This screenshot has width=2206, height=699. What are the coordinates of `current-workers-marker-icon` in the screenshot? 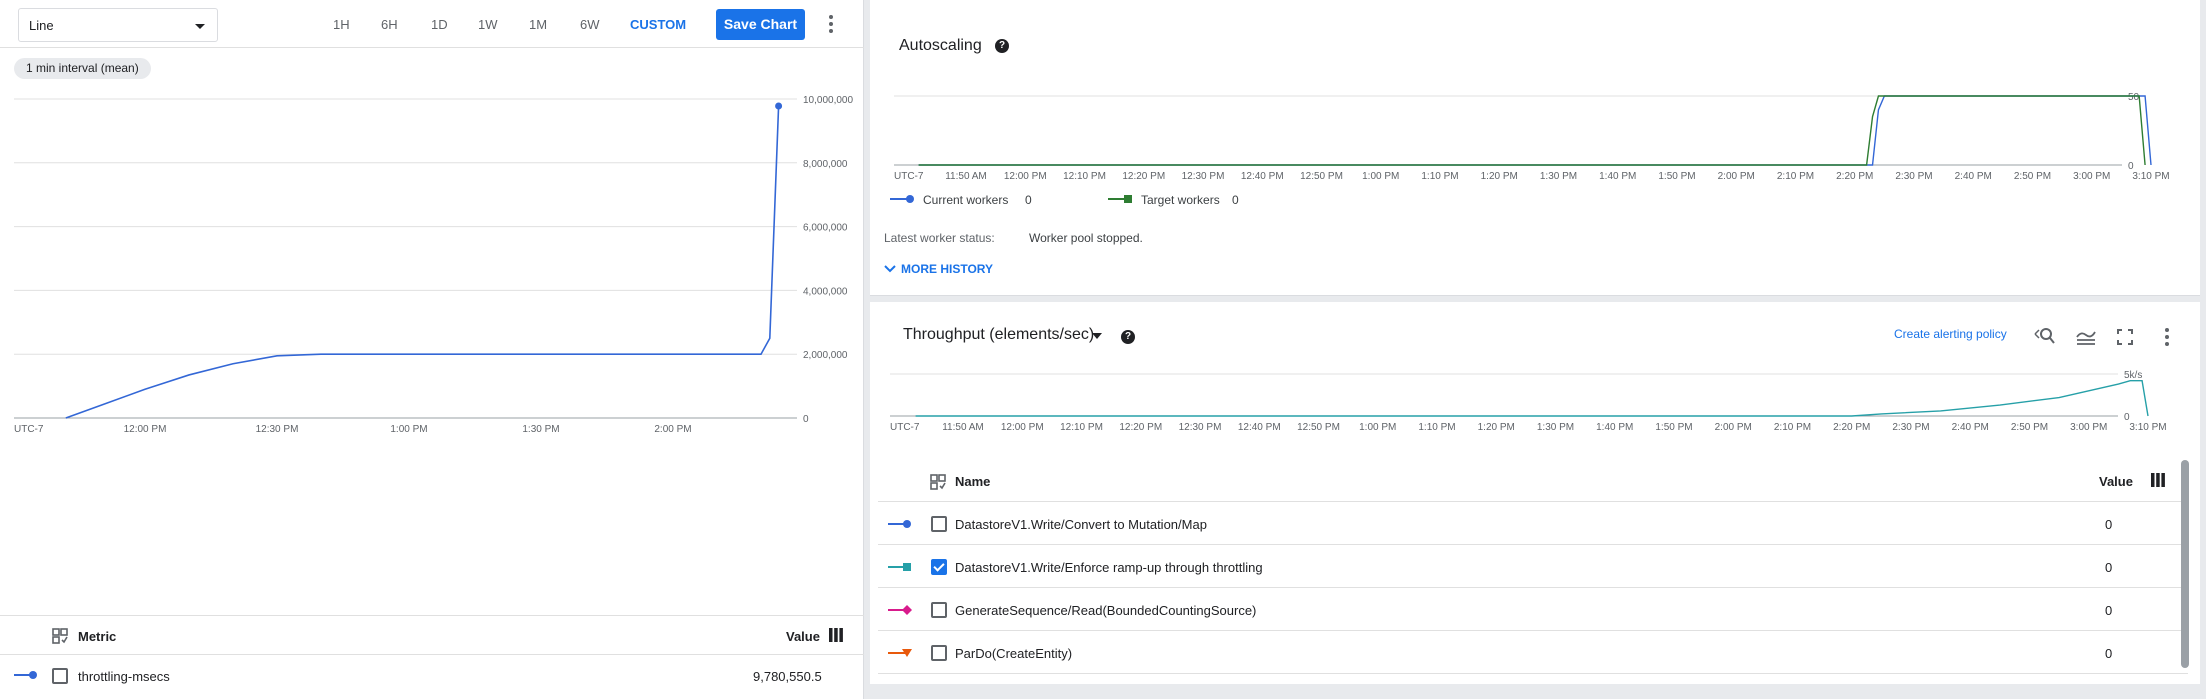 It's located at (902, 199).